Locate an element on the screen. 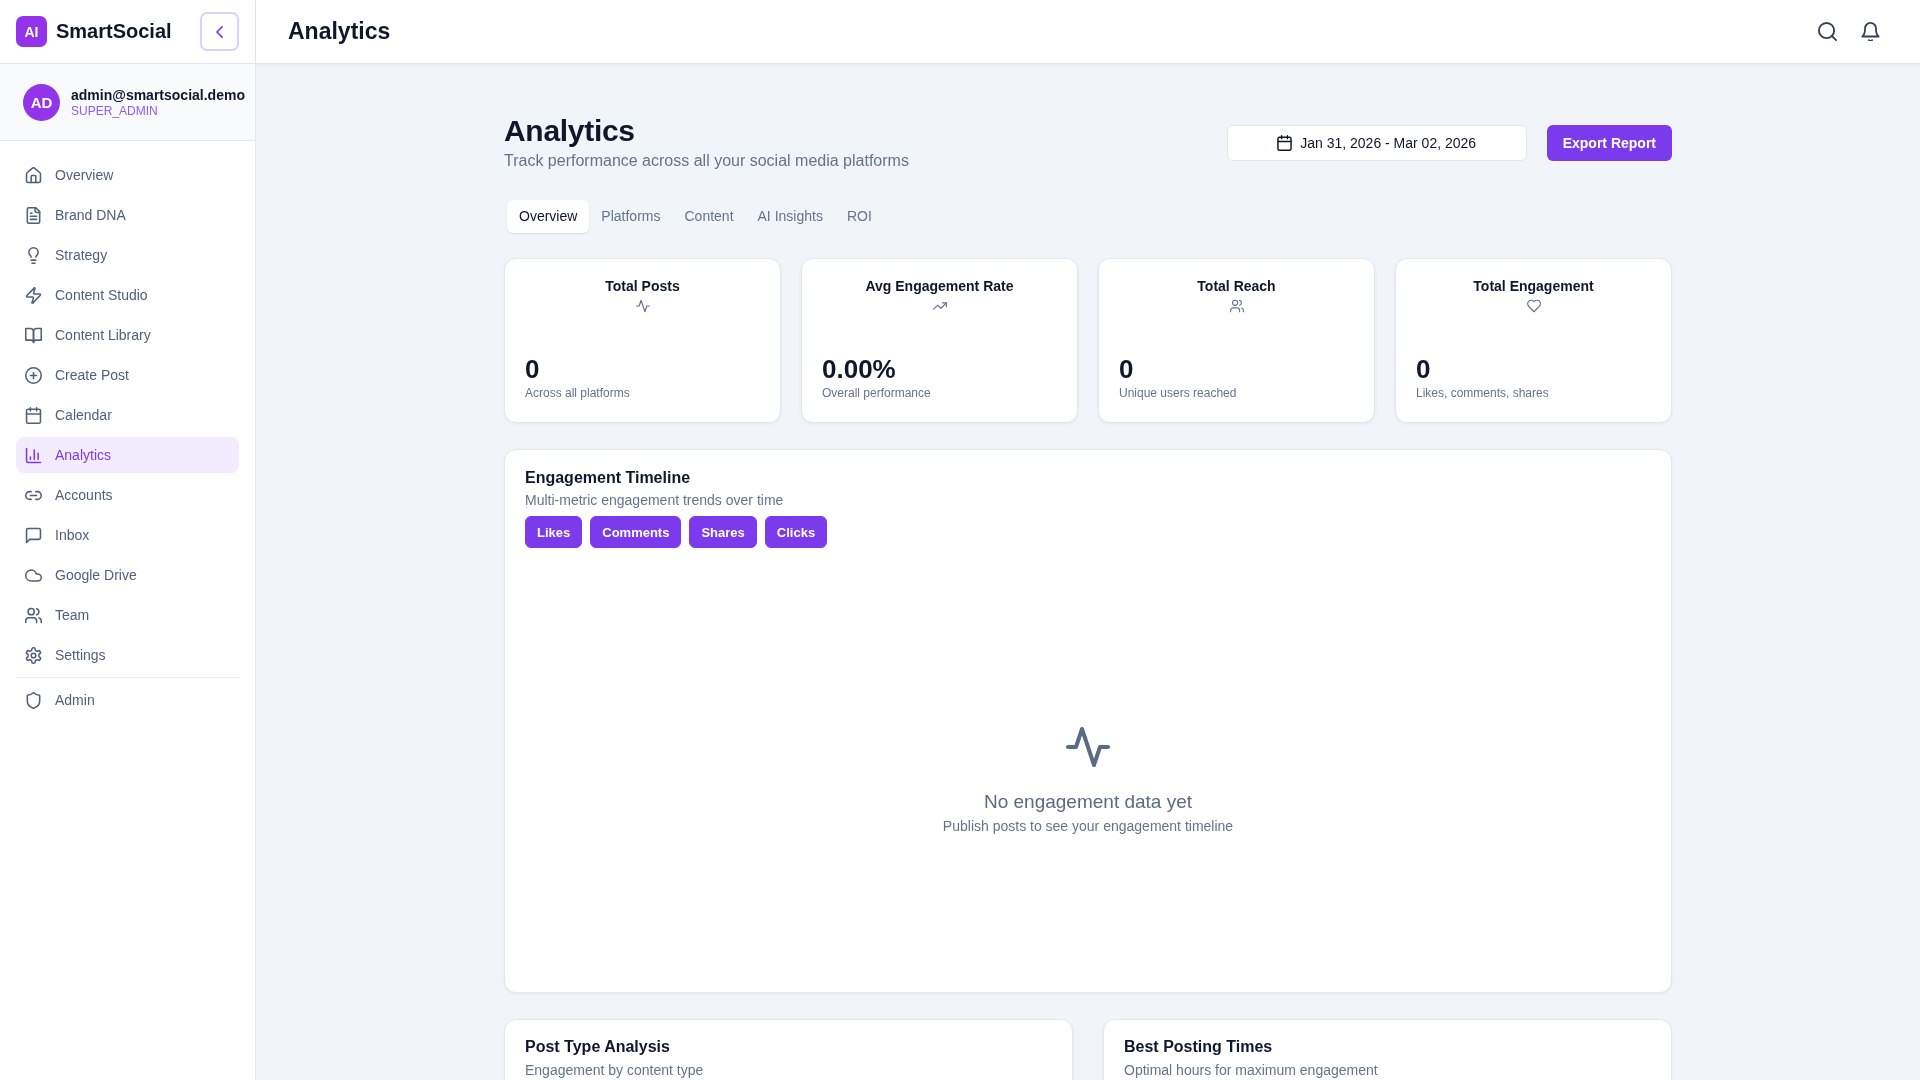  tab: ROI is located at coordinates (859, 216).